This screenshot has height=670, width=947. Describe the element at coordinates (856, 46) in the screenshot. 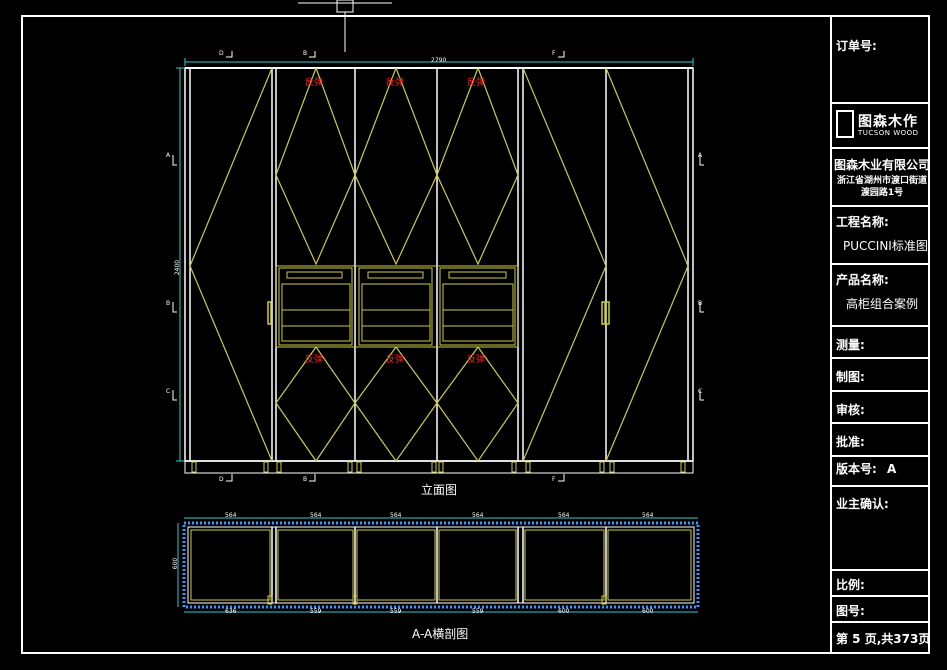

I see `order-no-label: 订单号:` at that location.